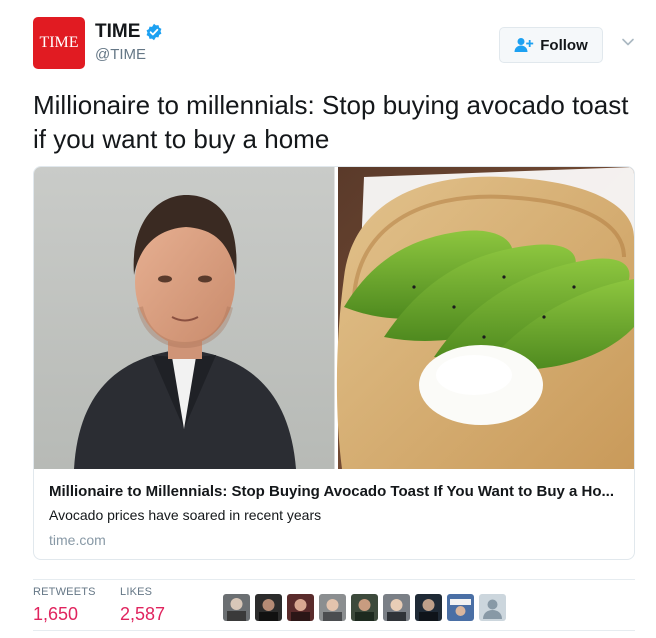 The height and width of the screenshot is (638, 656). I want to click on account-avatar: TIME, so click(59, 43).